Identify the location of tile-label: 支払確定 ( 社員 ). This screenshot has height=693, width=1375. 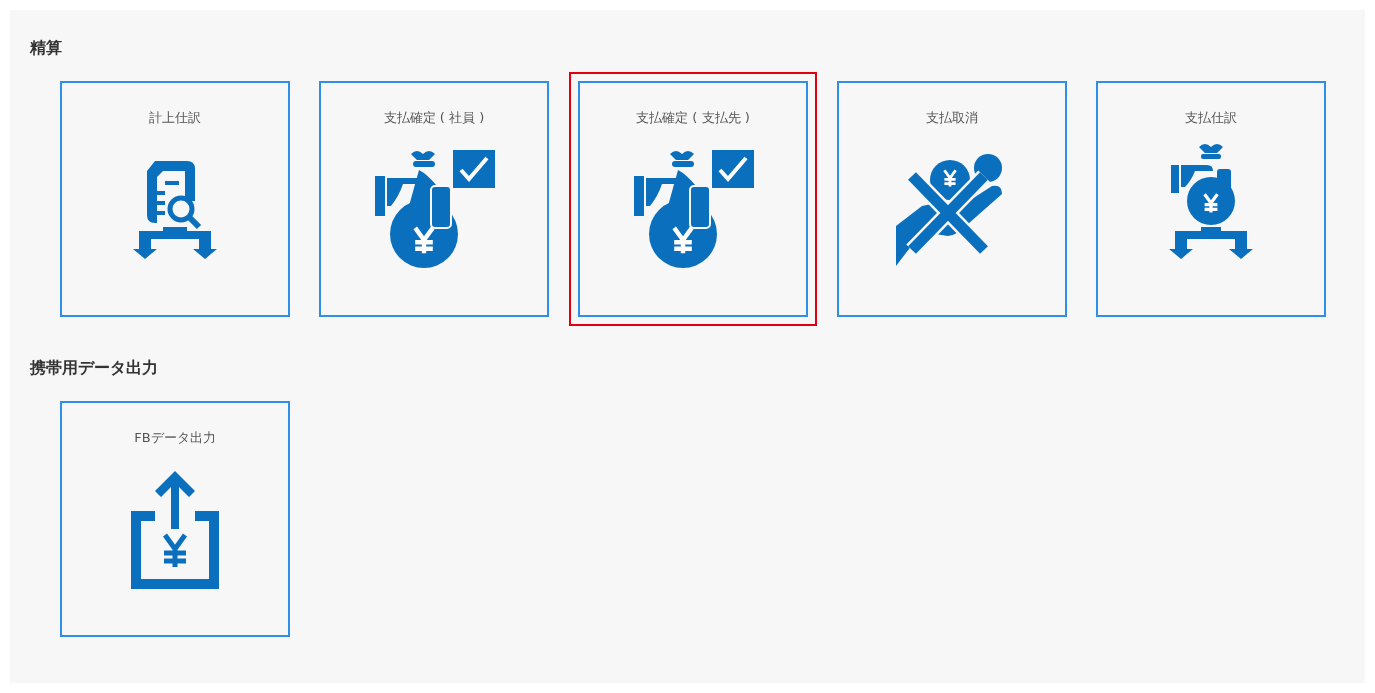
(434, 118).